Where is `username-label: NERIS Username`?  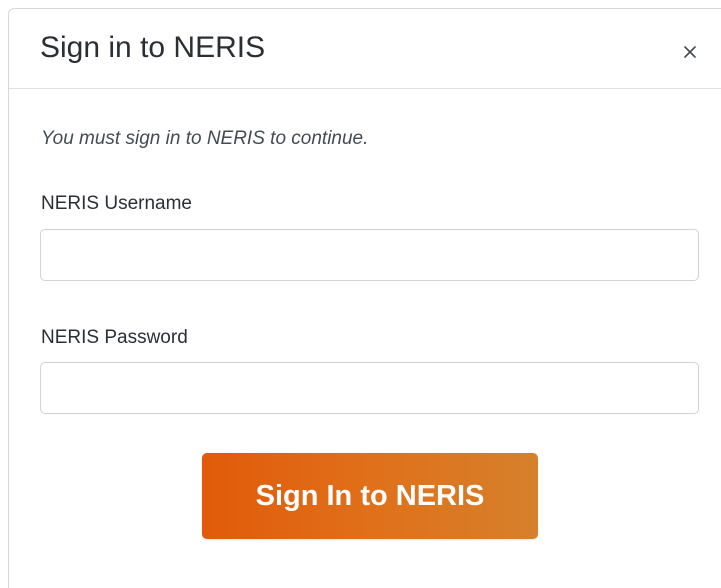 username-label: NERIS Username is located at coordinates (116, 203).